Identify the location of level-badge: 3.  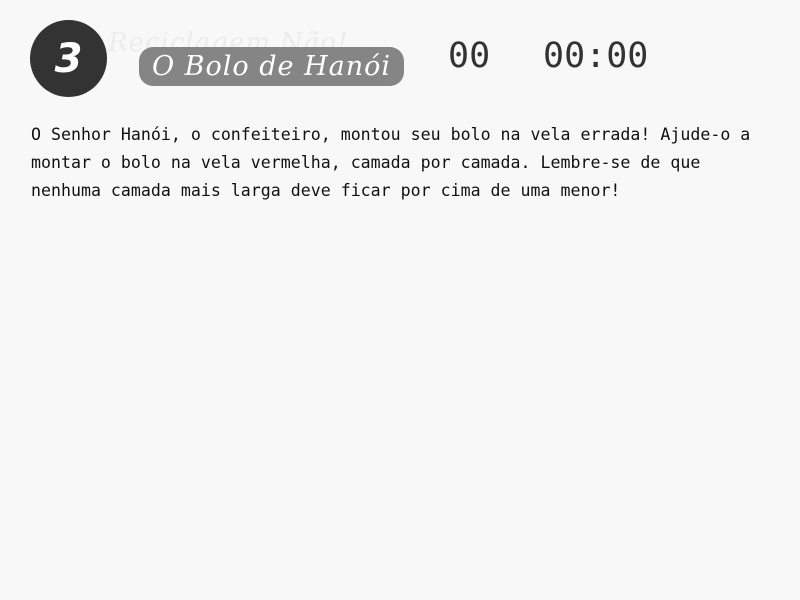
(68, 58).